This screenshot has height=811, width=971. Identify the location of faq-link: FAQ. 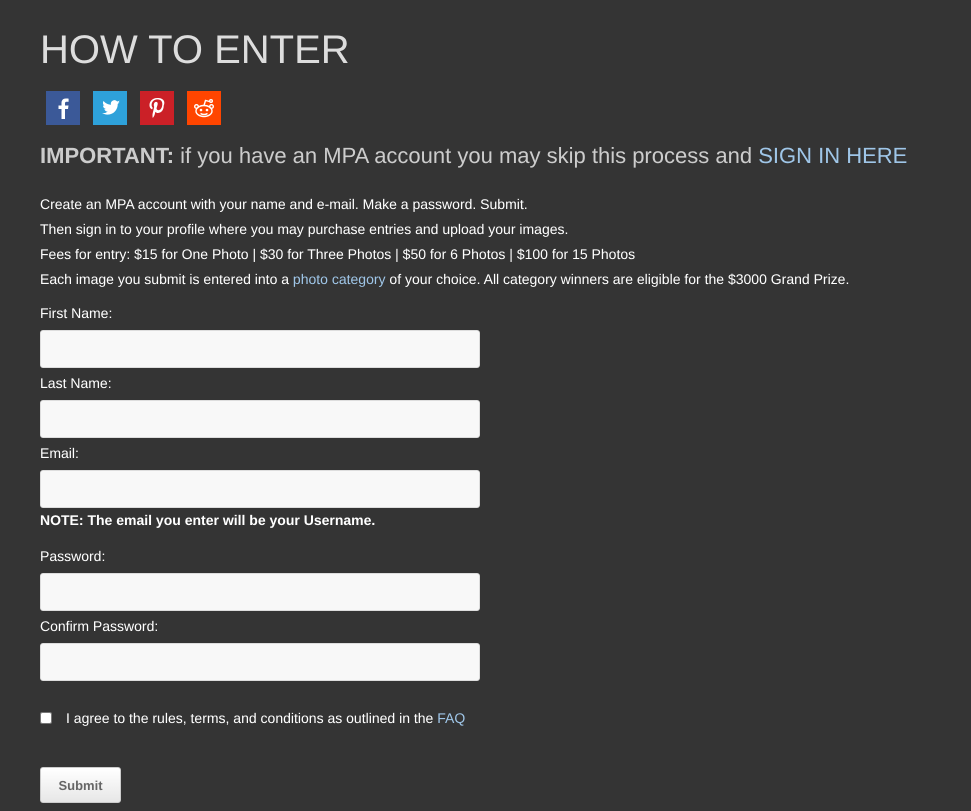
(451, 718).